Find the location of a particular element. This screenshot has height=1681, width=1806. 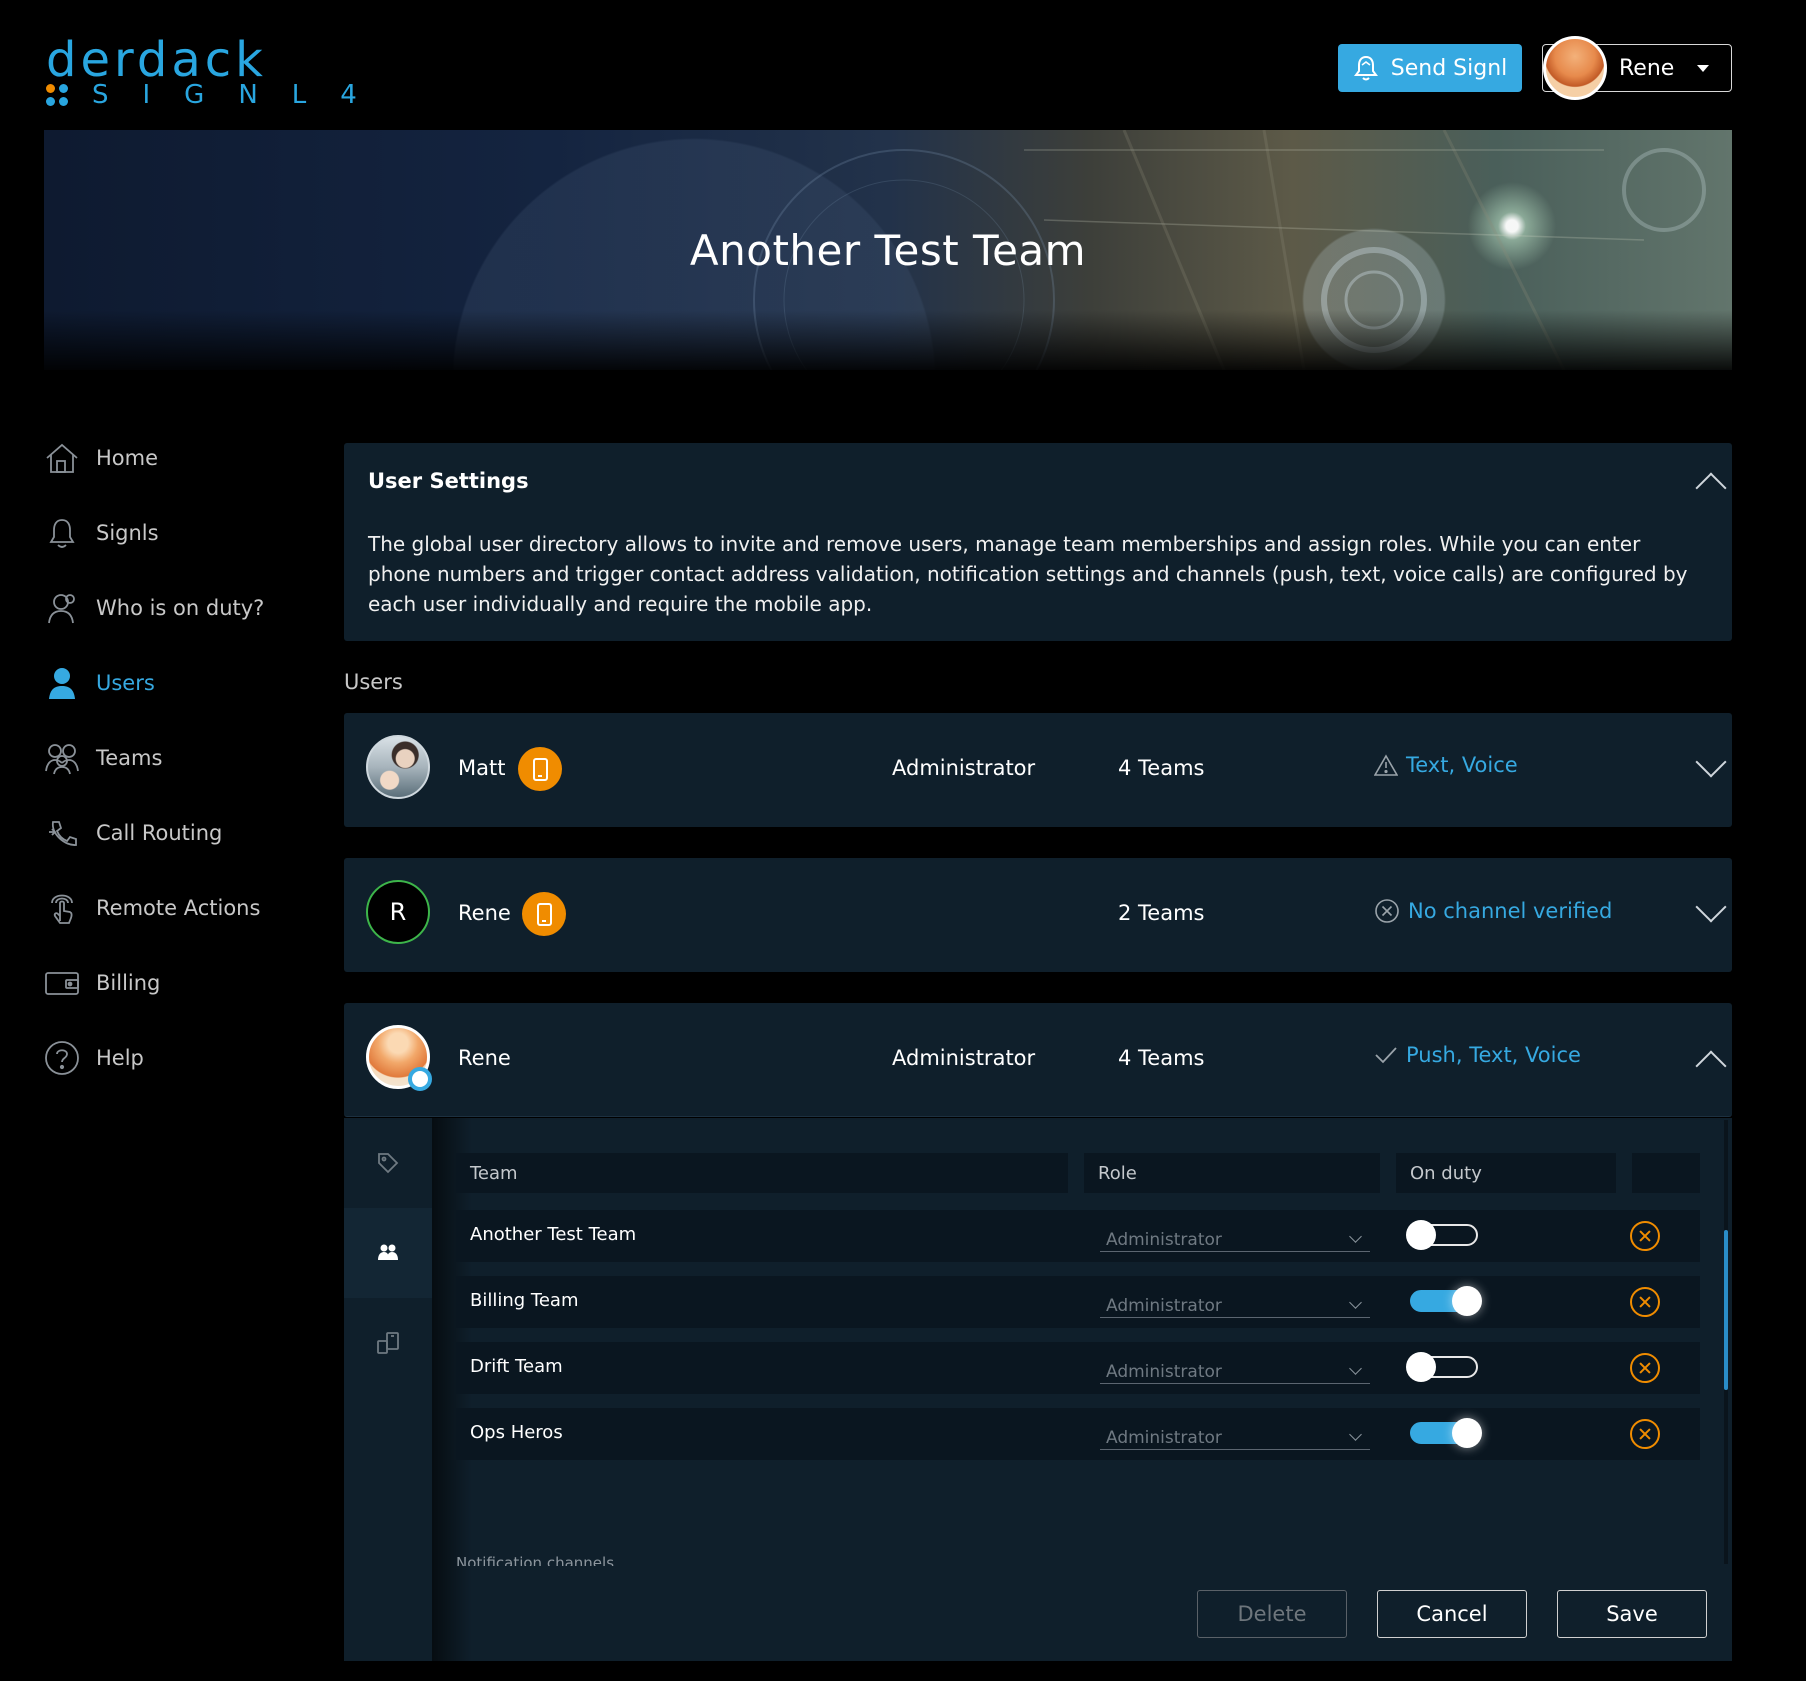

sidebar-item-help: Help is located at coordinates (184, 1057).